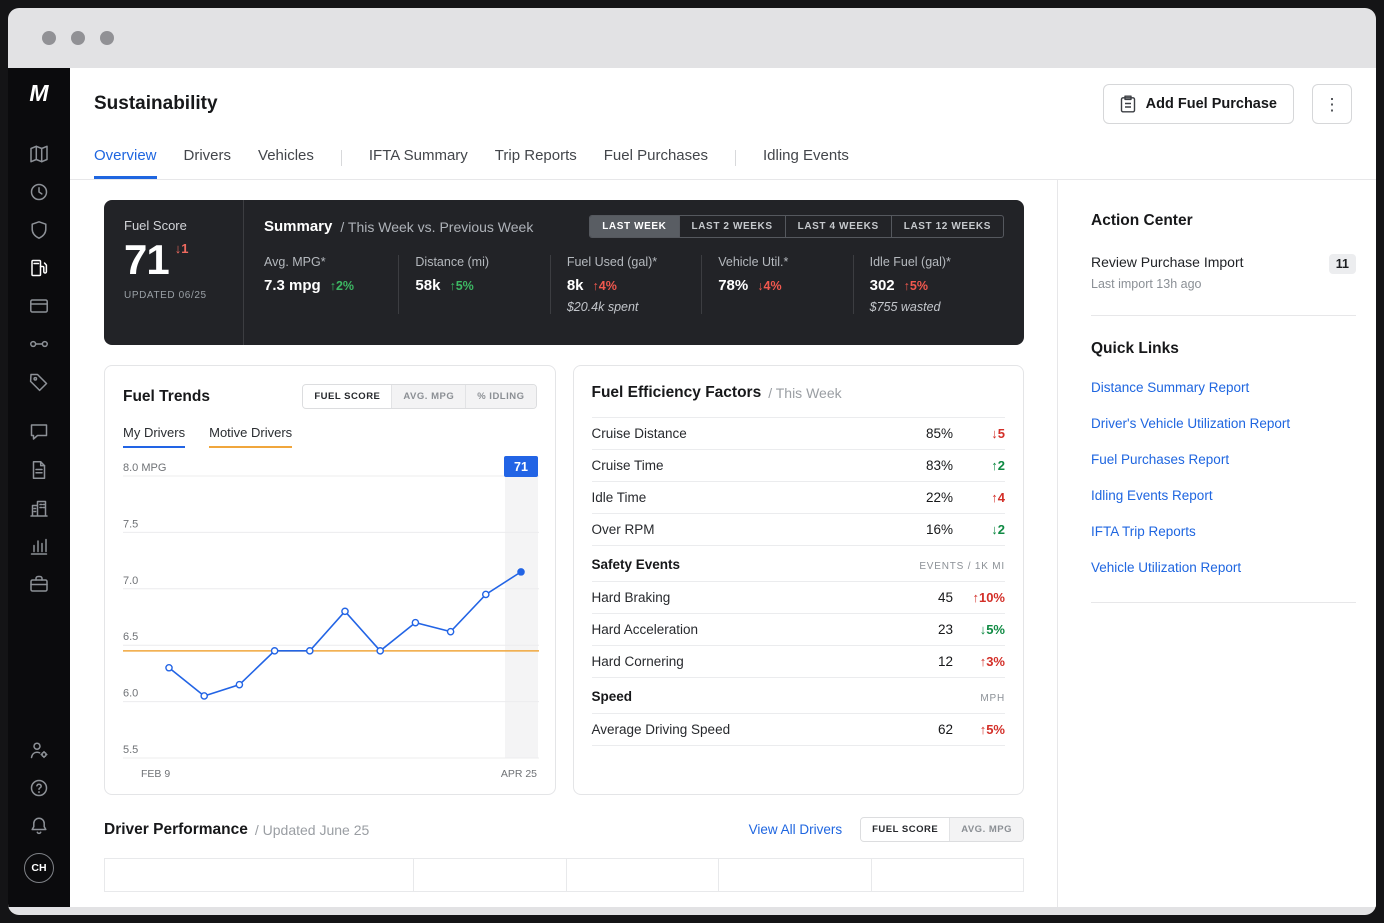  What do you see at coordinates (806, 157) in the screenshot?
I see `tab-idling-events: Idling Events` at bounding box center [806, 157].